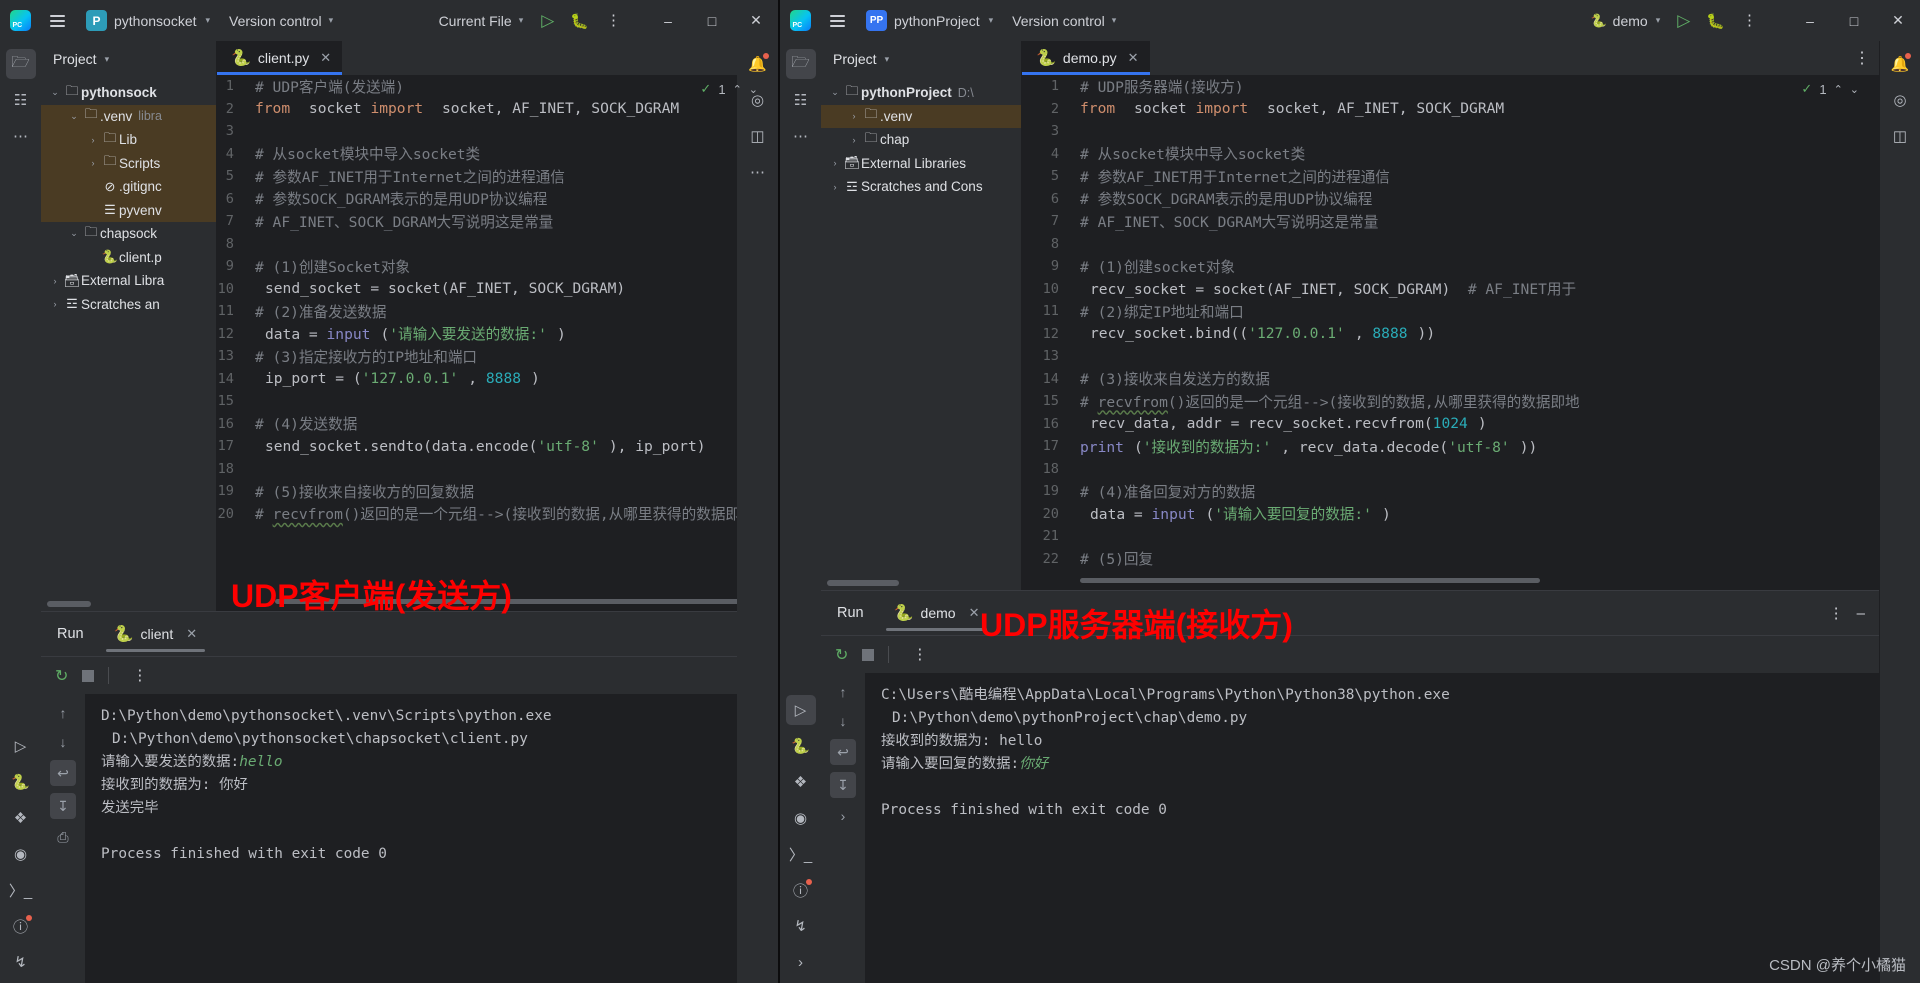 Image resolution: width=1920 pixels, height=983 pixels. Describe the element at coordinates (88, 675) in the screenshot. I see `stop-icon` at that location.